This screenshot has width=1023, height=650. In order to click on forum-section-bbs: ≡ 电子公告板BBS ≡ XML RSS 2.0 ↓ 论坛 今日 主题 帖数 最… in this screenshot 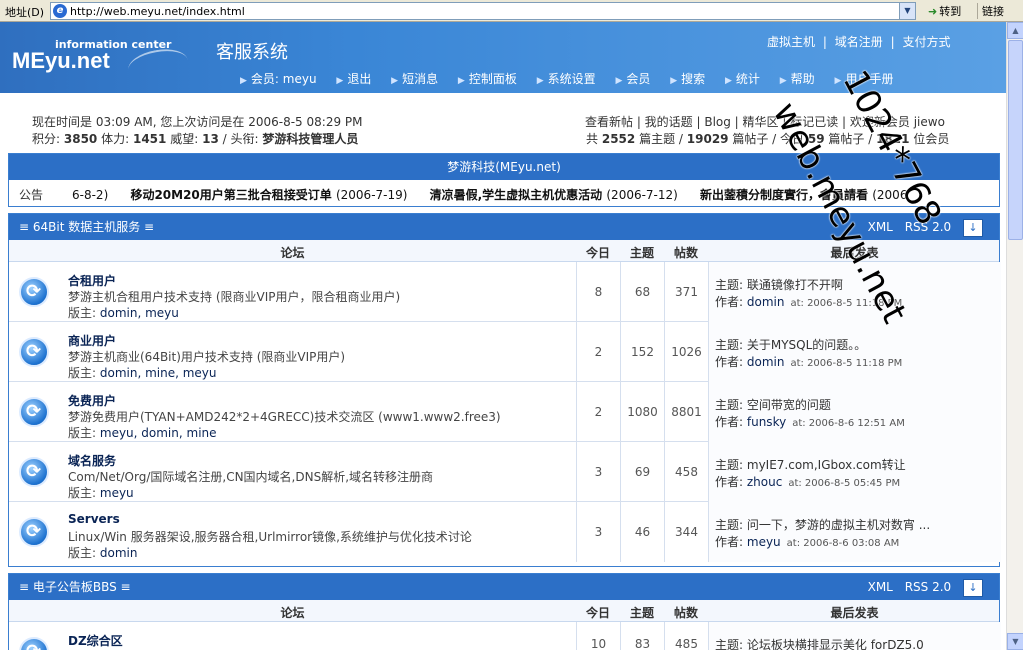, I will do `click(504, 611)`.